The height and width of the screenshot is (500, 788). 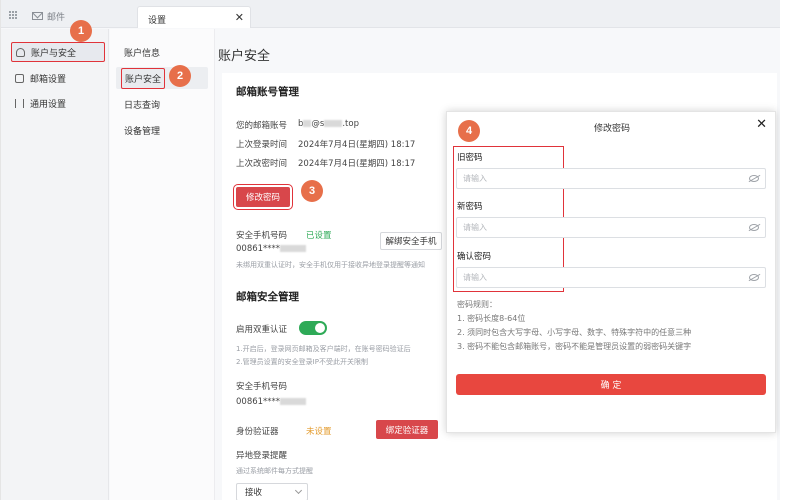 What do you see at coordinates (357, 145) in the screenshot?
I see `last-login-value: 2024年7月4日(星期四) 18:17` at bounding box center [357, 145].